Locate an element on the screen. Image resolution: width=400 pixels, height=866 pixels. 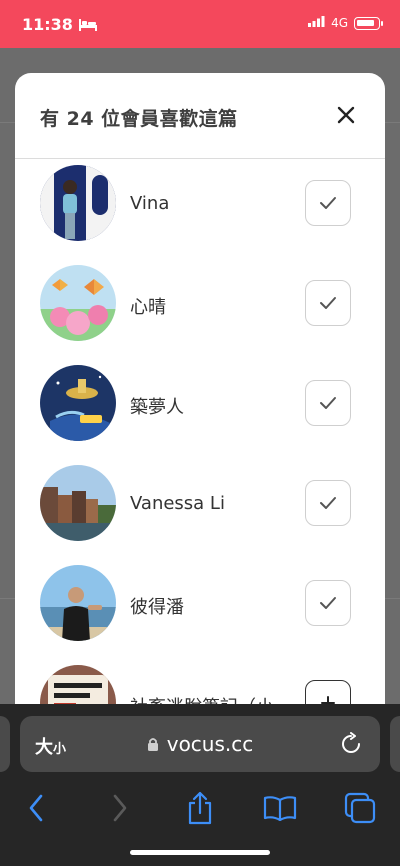
book-icon is located at coordinates (280, 808).